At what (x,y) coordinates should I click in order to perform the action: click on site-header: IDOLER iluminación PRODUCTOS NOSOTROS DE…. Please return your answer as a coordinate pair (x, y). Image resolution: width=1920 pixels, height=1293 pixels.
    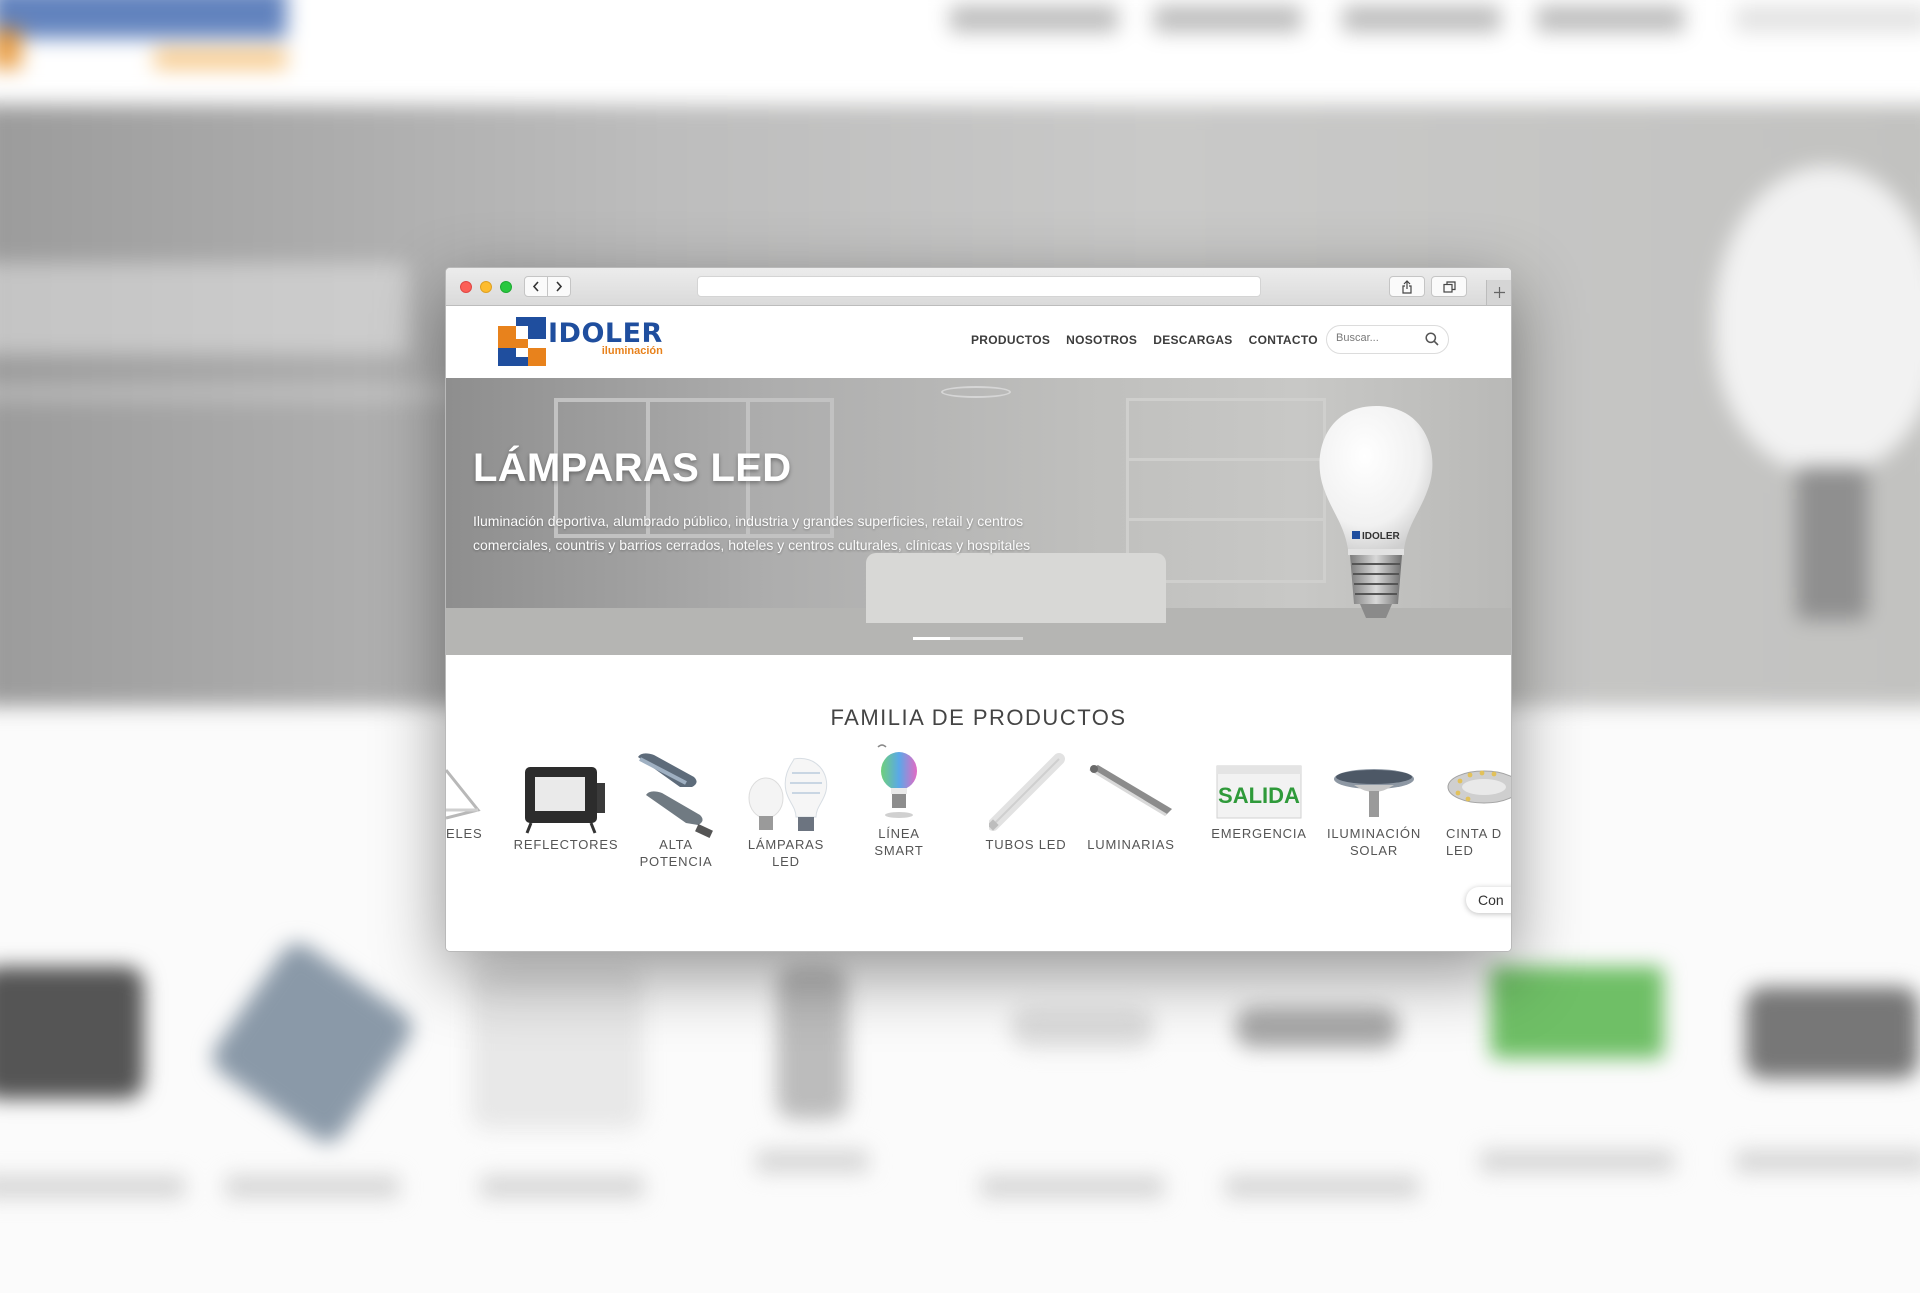
    Looking at the image, I should click on (978, 342).